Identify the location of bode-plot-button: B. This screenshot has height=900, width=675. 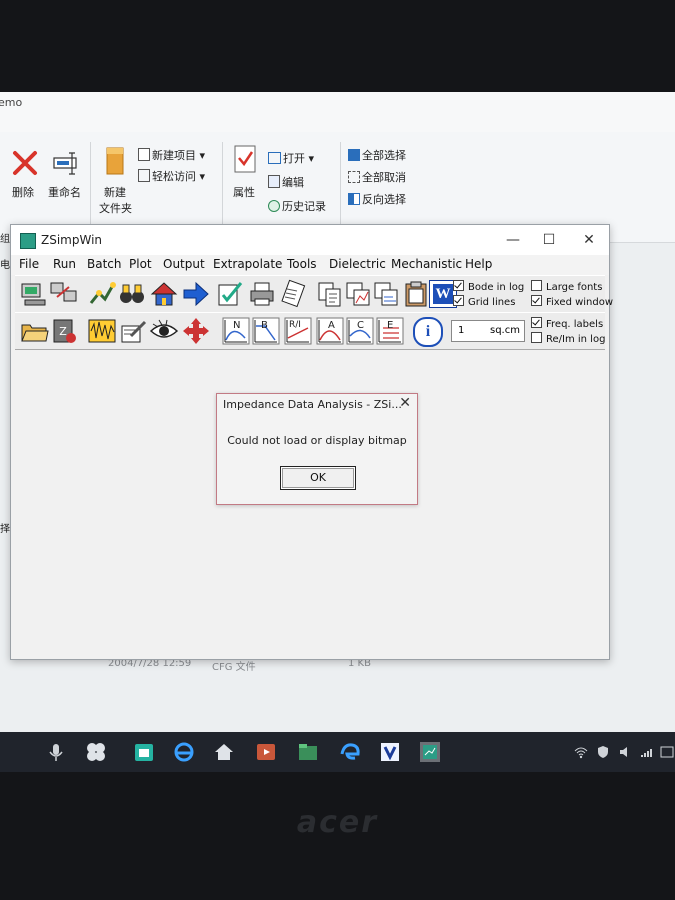
(264, 325).